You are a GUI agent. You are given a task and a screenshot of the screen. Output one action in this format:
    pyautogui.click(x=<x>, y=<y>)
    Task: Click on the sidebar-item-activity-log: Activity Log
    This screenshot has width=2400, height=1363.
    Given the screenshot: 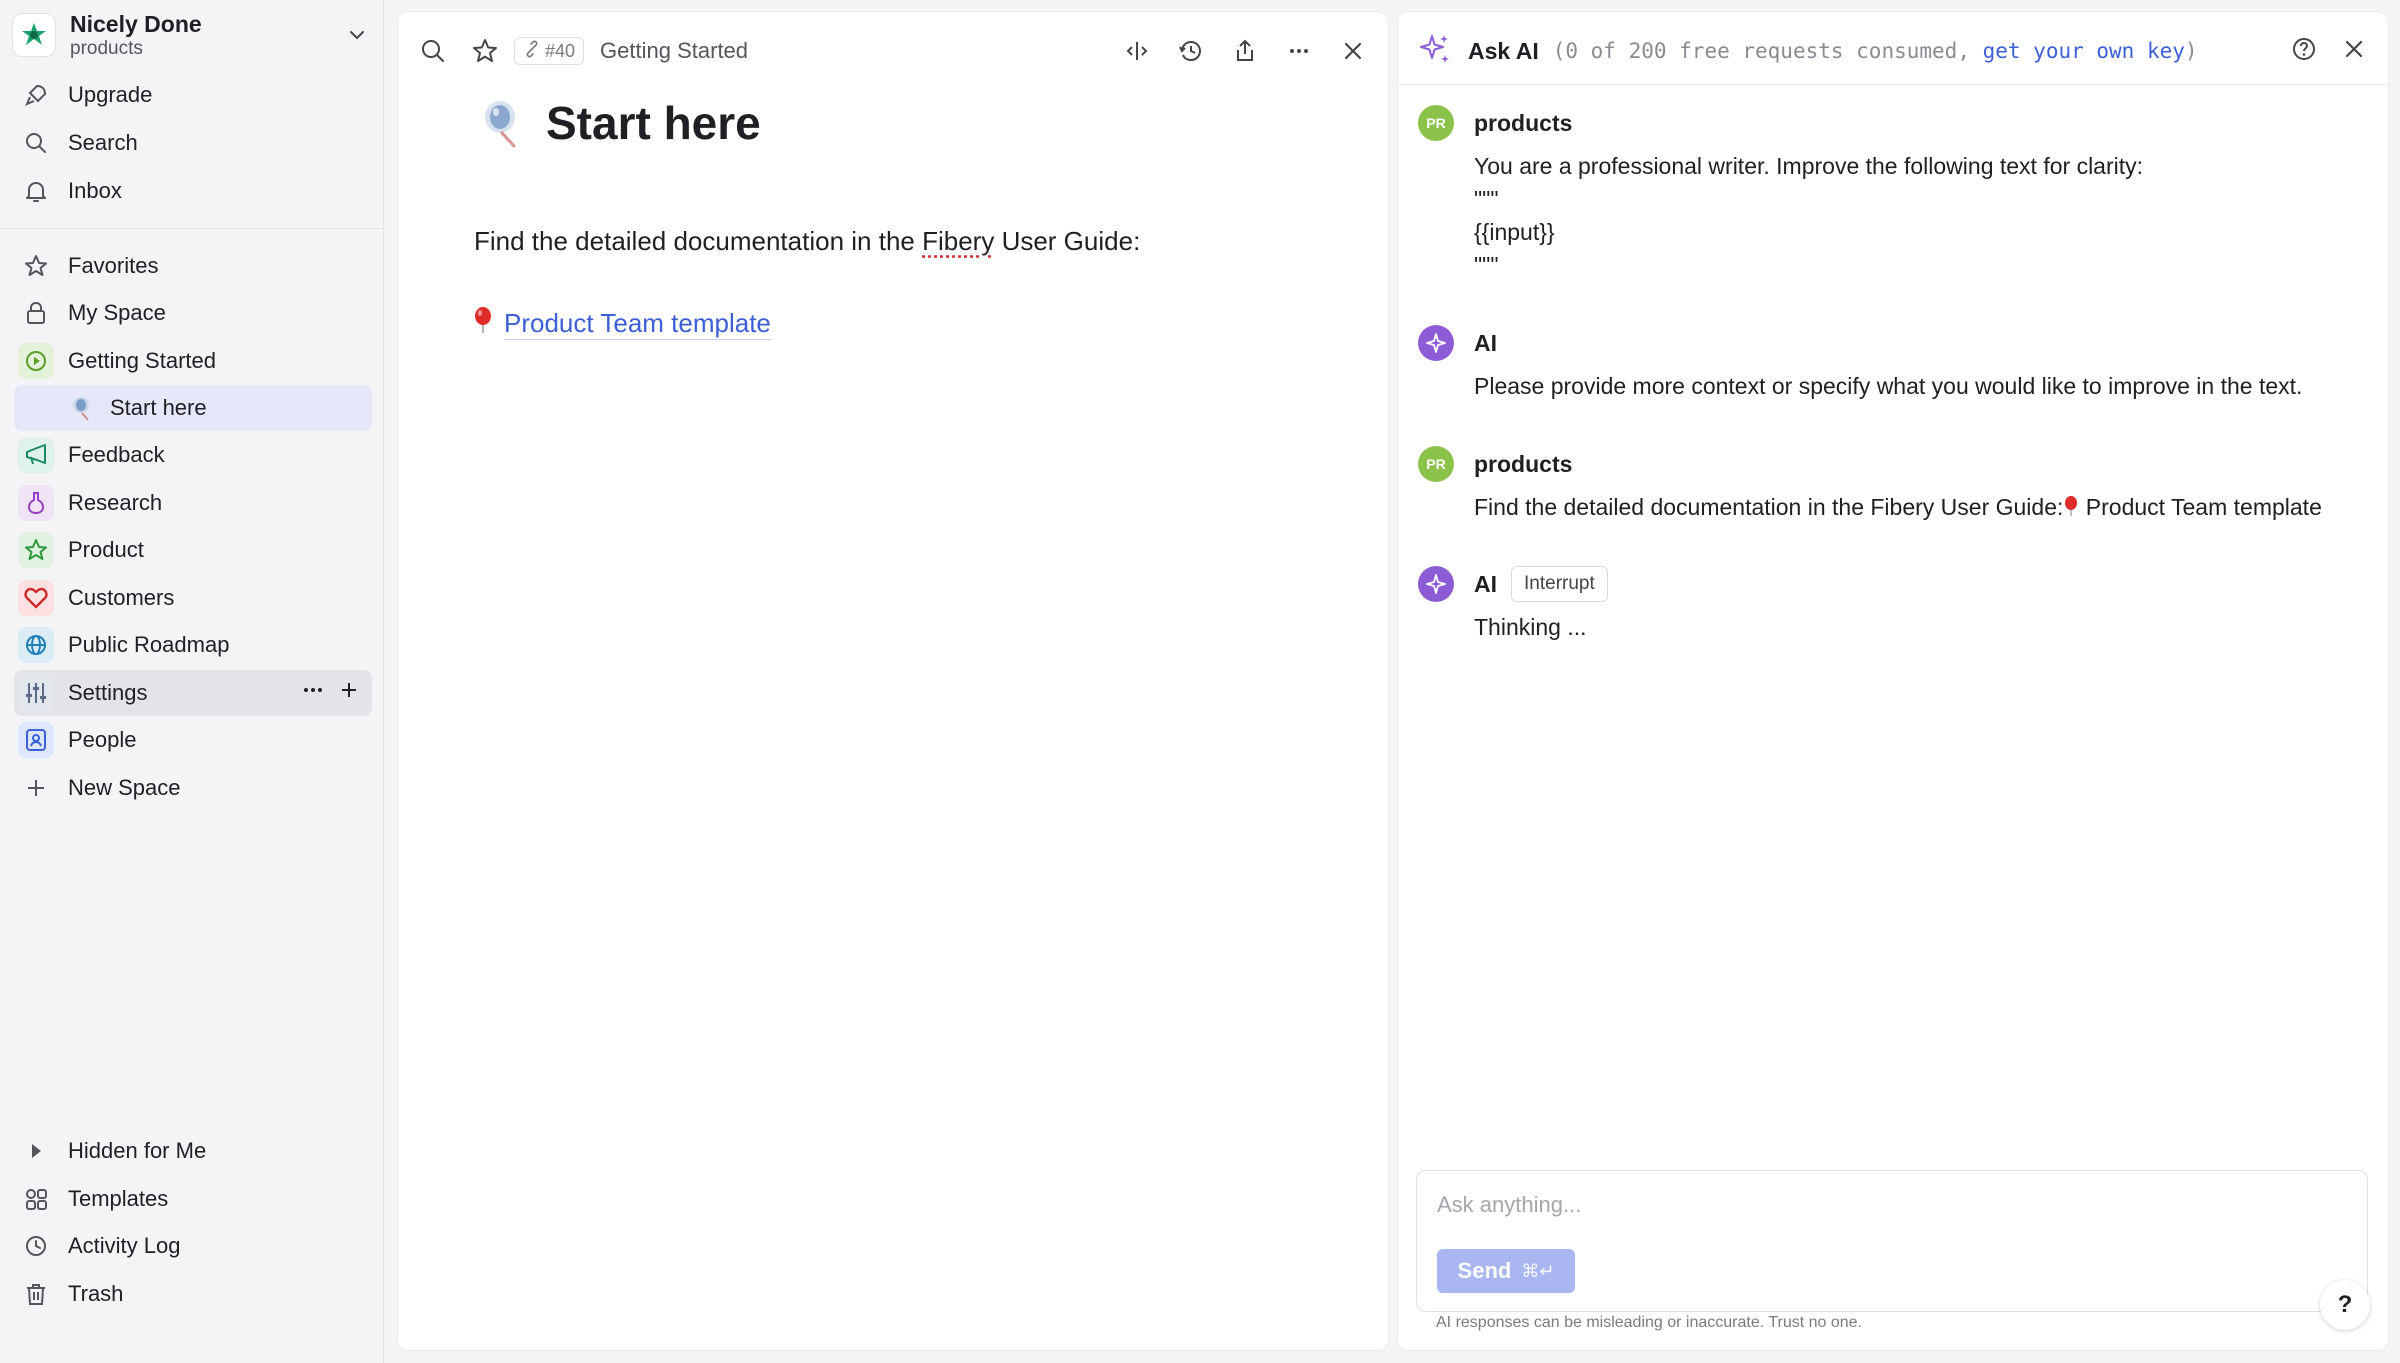 What is the action you would take?
    pyautogui.click(x=193, y=1246)
    